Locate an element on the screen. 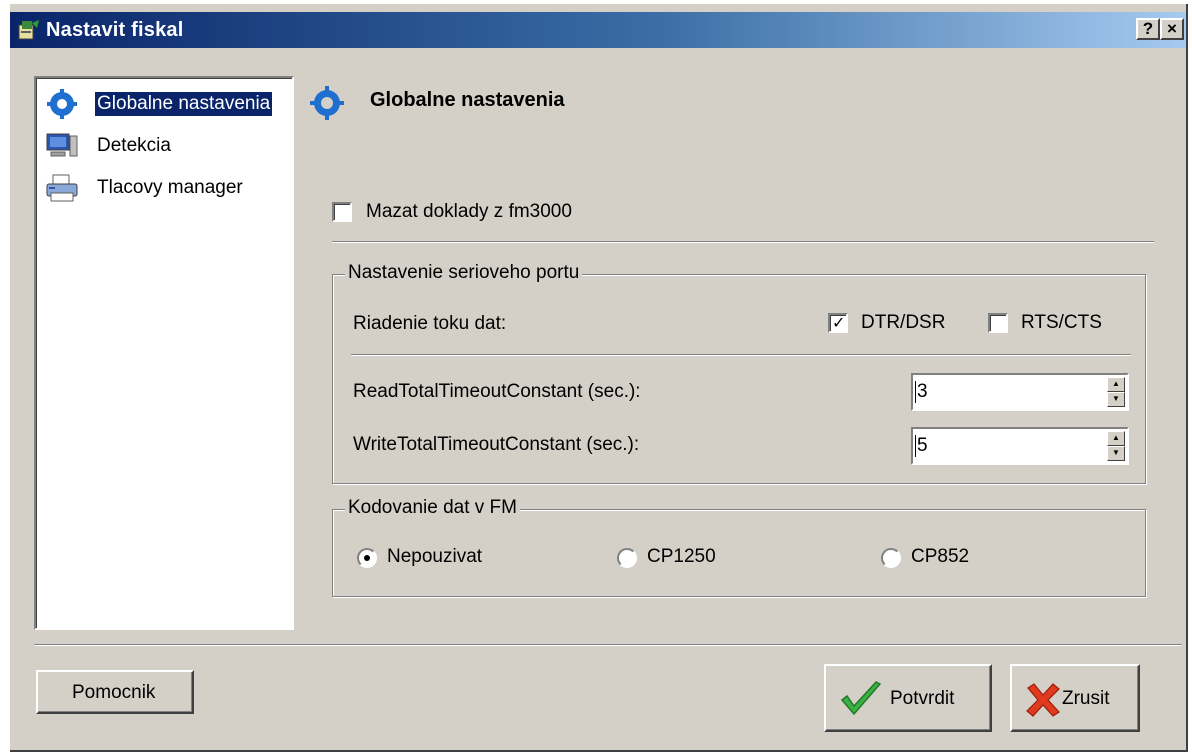  cp852-radio is located at coordinates (891, 558).